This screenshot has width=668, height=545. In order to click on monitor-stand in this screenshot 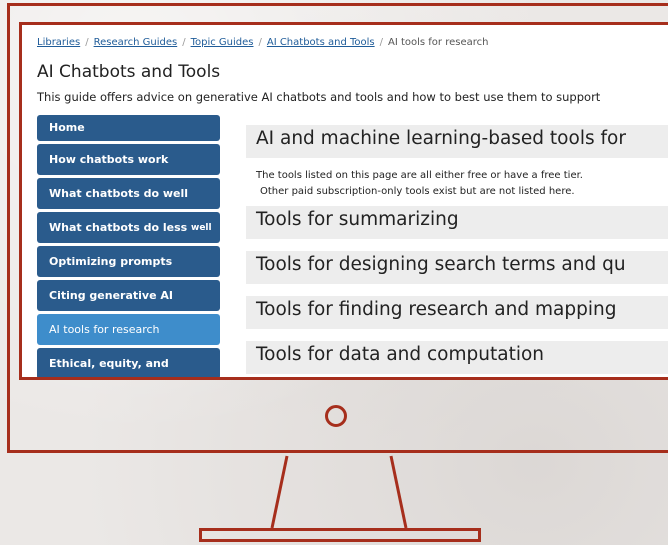, I will do `click(339, 492)`.